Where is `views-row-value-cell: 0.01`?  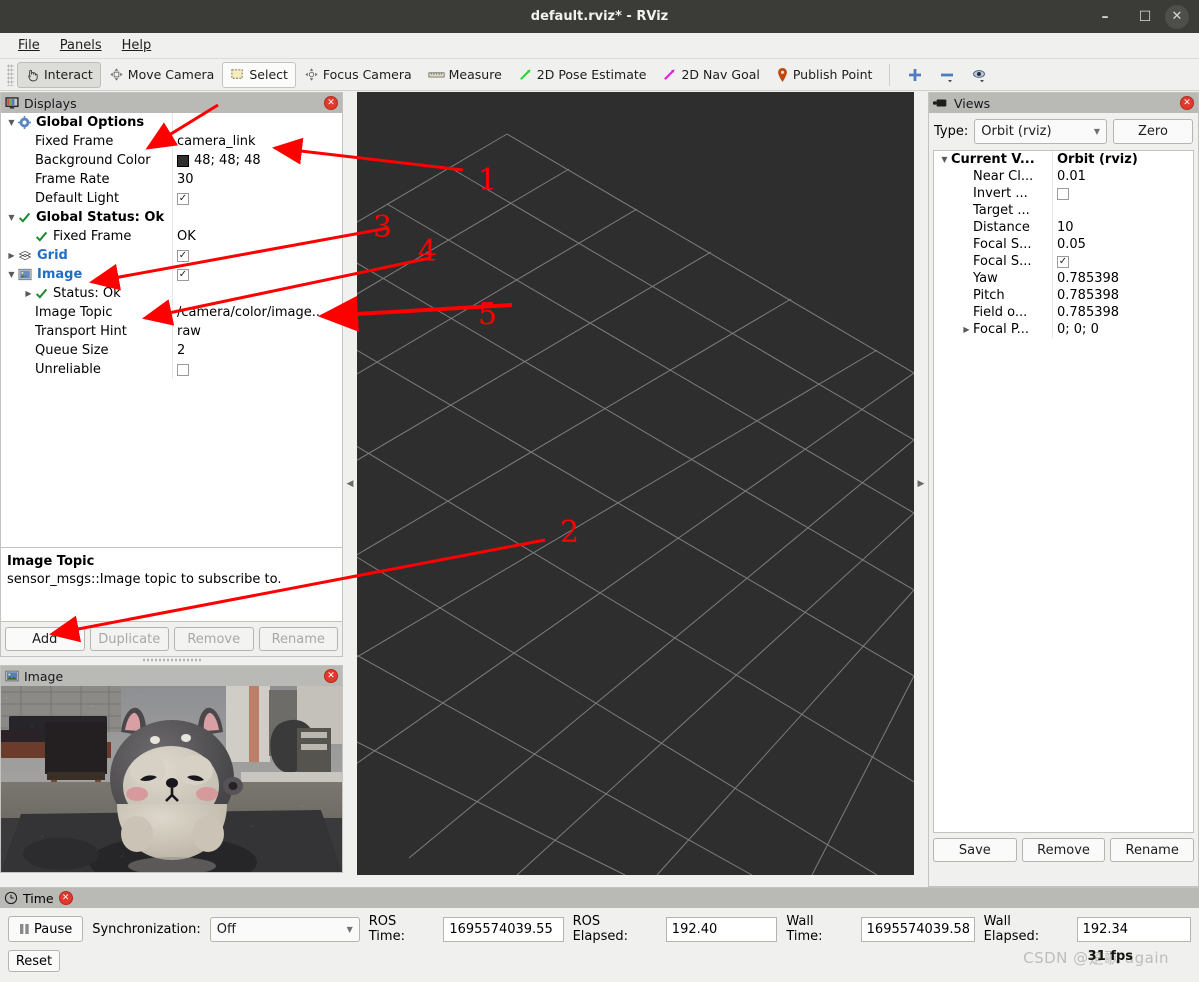
views-row-value-cell: 0.01 is located at coordinates (1122, 176).